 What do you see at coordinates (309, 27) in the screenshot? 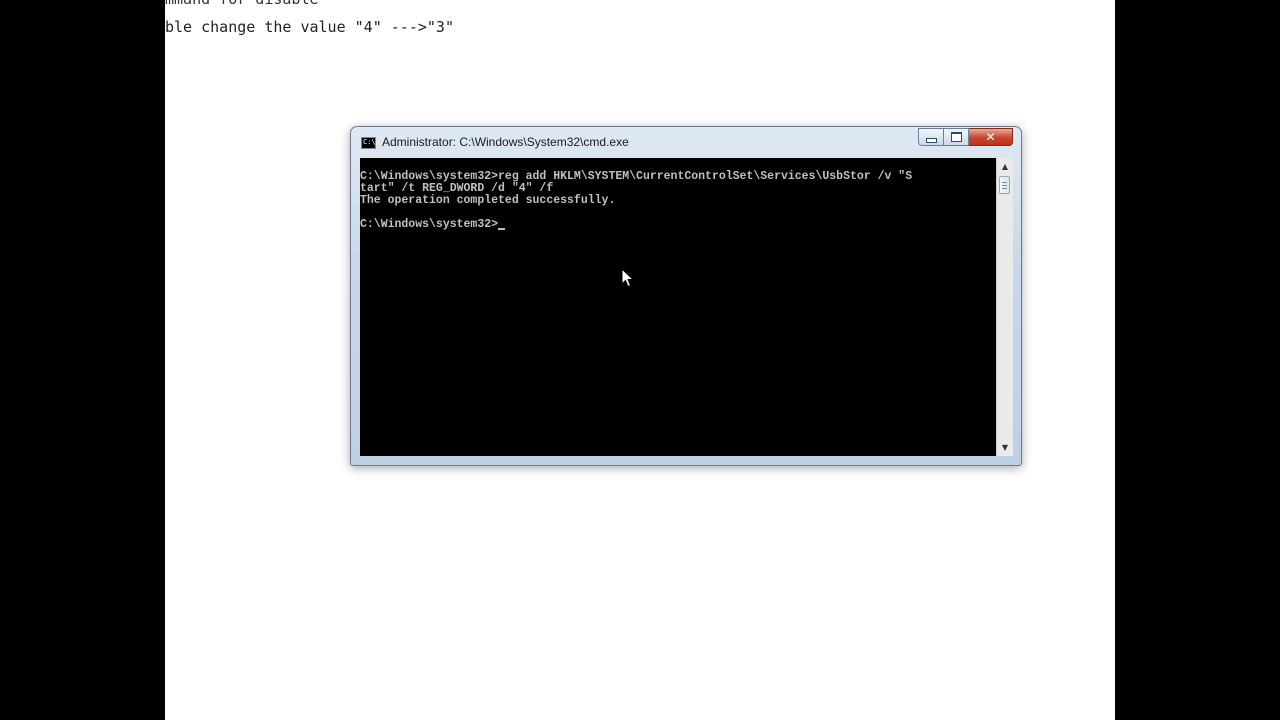
I see `document-line: ble change the value "4" --->"3"` at bounding box center [309, 27].